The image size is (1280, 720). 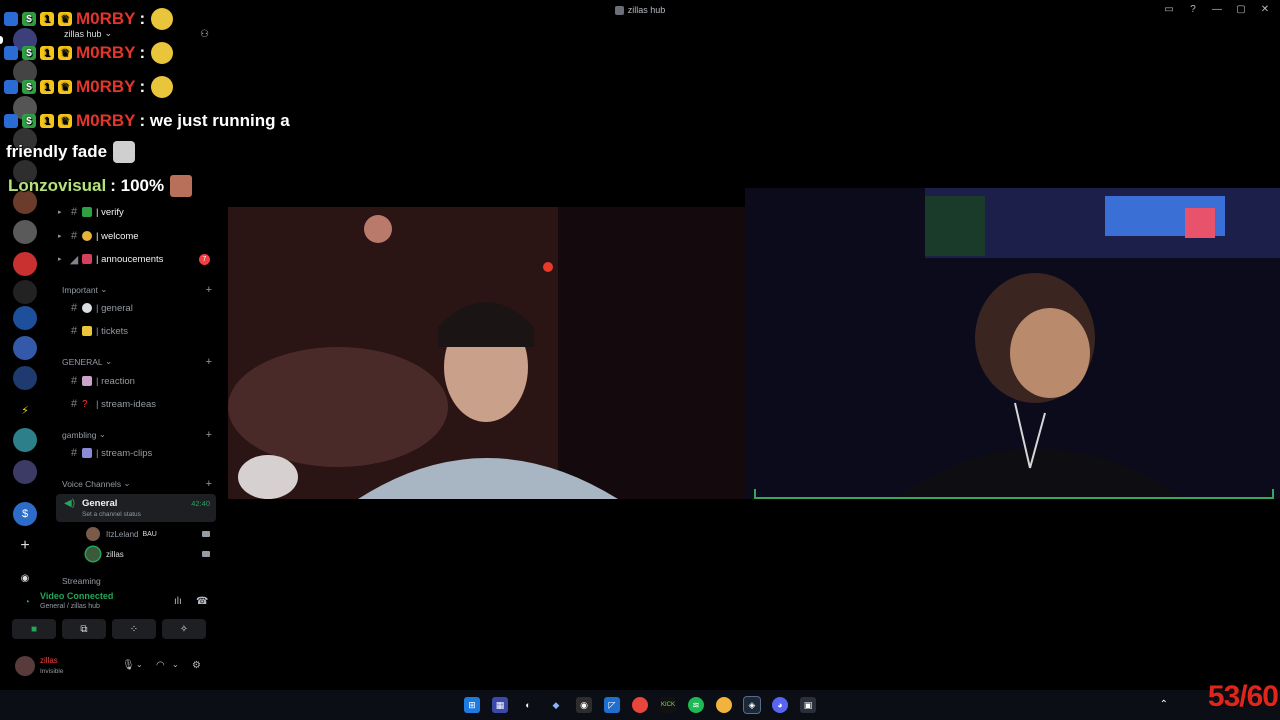 What do you see at coordinates (196, 665) in the screenshot?
I see `settings-gear-icon: ⚙` at bounding box center [196, 665].